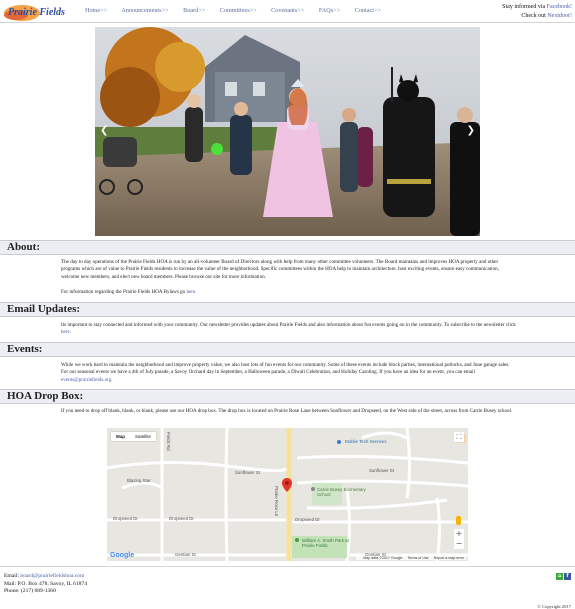 Image resolution: width=575 pixels, height=609 pixels. I want to click on map-terms-link: Terms of Use, so click(417, 558).